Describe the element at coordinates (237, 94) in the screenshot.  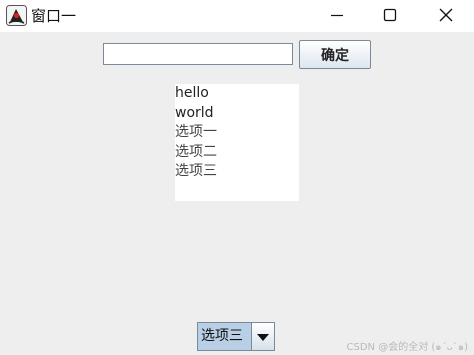
I see `list-item: hello` at that location.